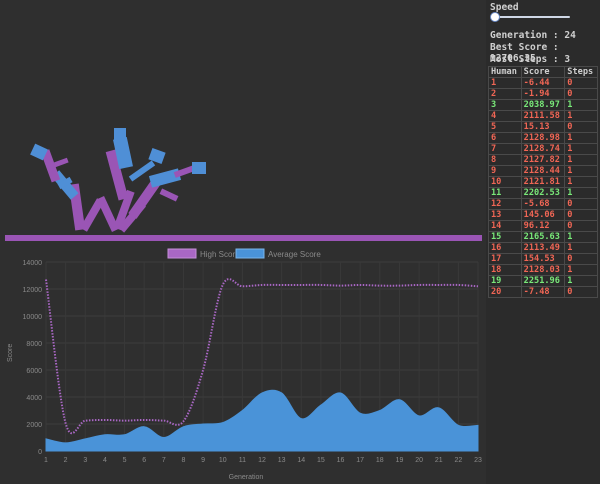 Image resolution: width=600 pixels, height=484 pixels. I want to click on ground, so click(243, 238).